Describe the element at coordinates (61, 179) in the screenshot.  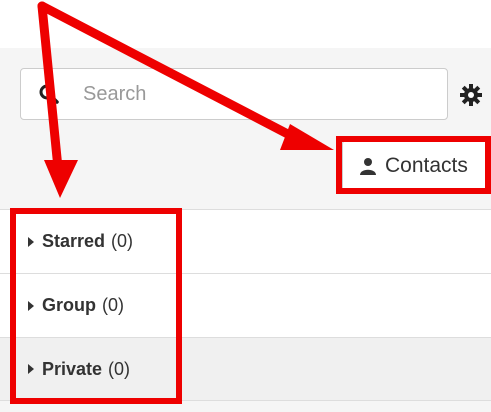
I see `arrow-to-groups-head` at that location.